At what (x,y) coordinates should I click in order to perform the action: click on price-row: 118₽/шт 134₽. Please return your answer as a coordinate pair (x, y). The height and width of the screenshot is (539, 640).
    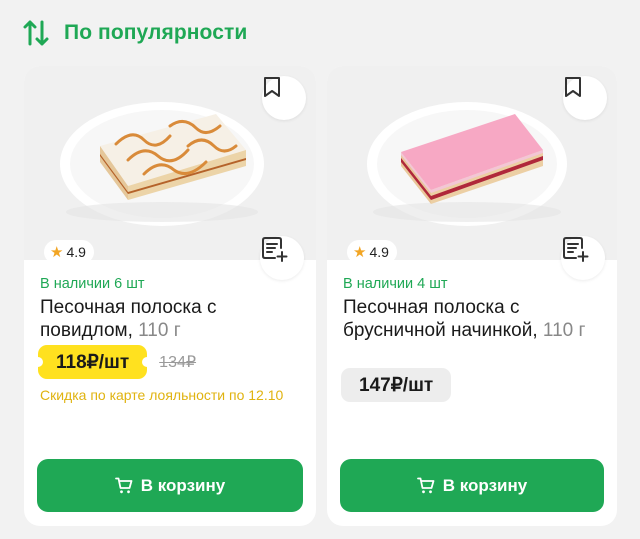
    Looking at the image, I should click on (114, 362).